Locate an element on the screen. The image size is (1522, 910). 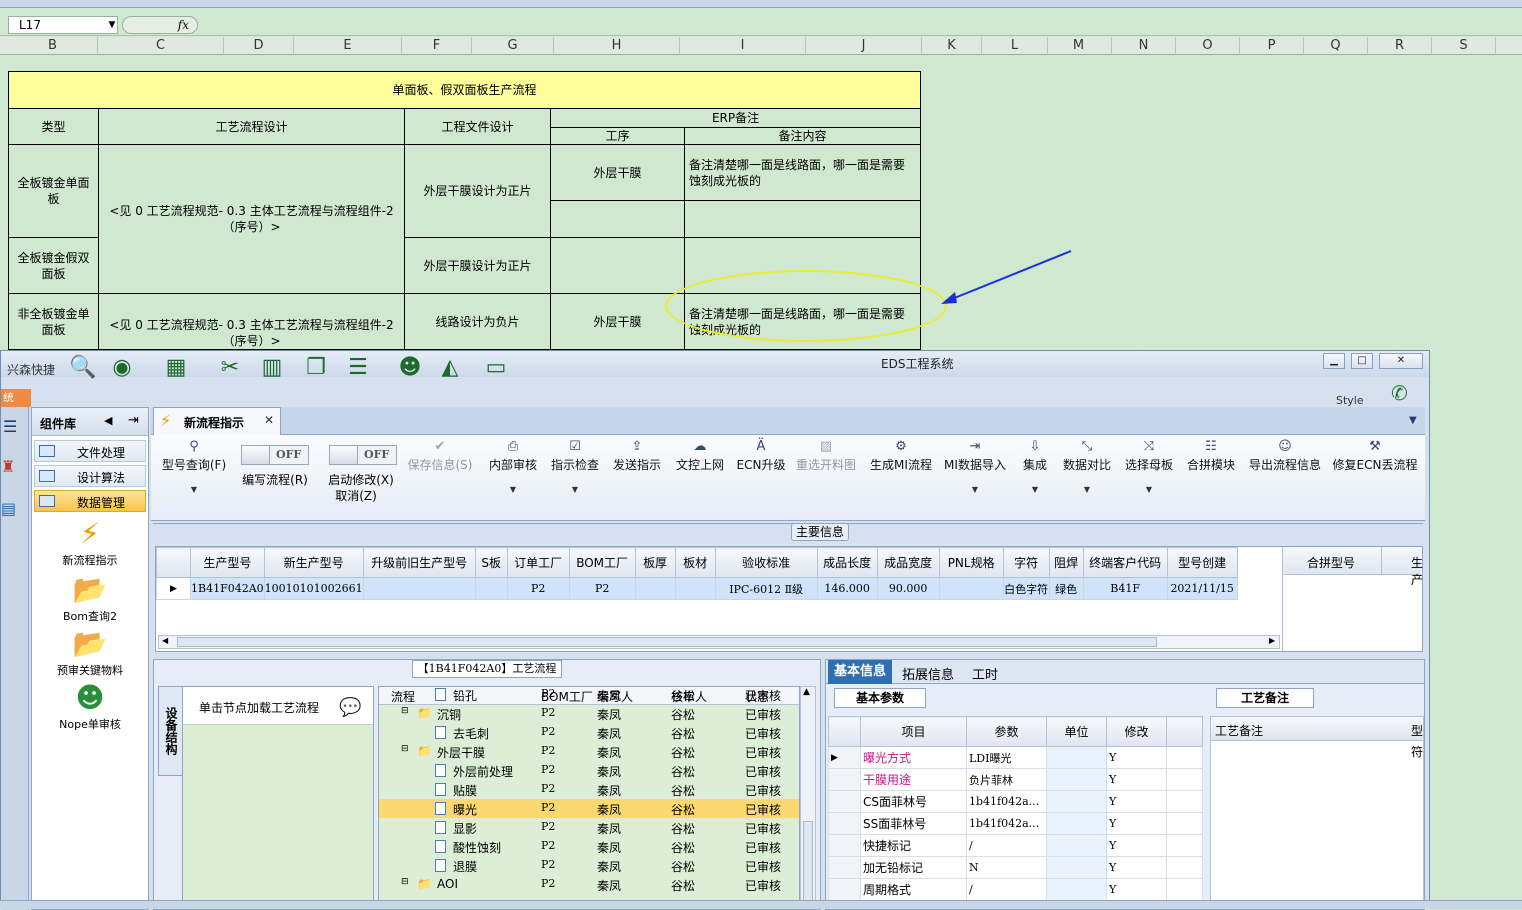
column-header-j: J is located at coordinates (864, 46).